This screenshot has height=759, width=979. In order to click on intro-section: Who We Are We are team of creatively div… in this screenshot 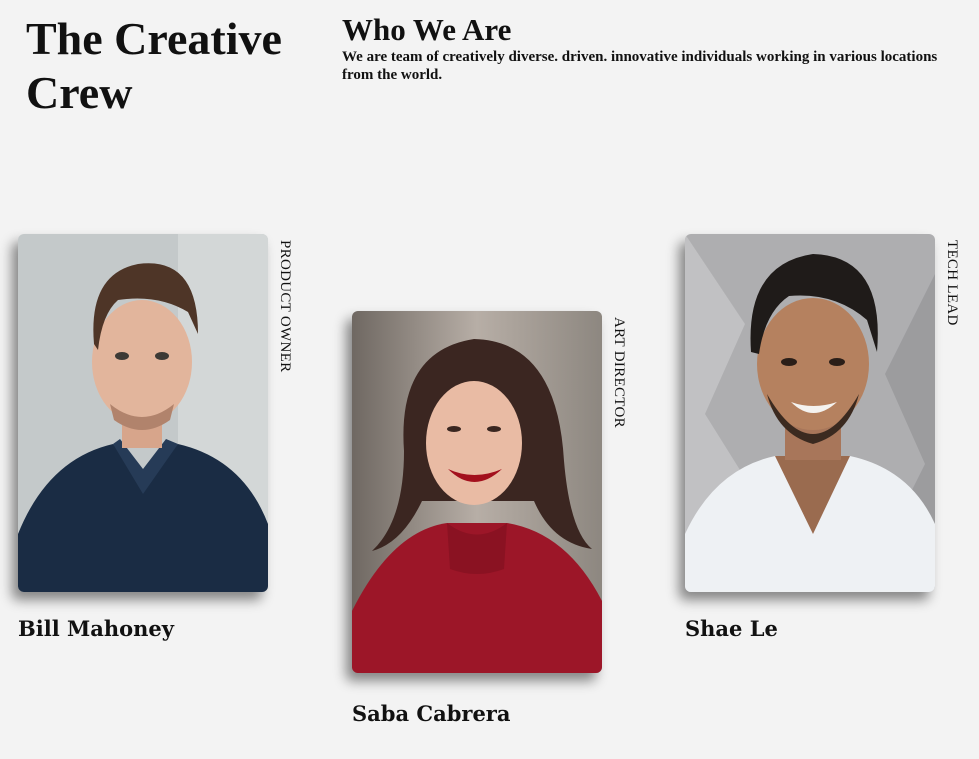, I will do `click(642, 48)`.